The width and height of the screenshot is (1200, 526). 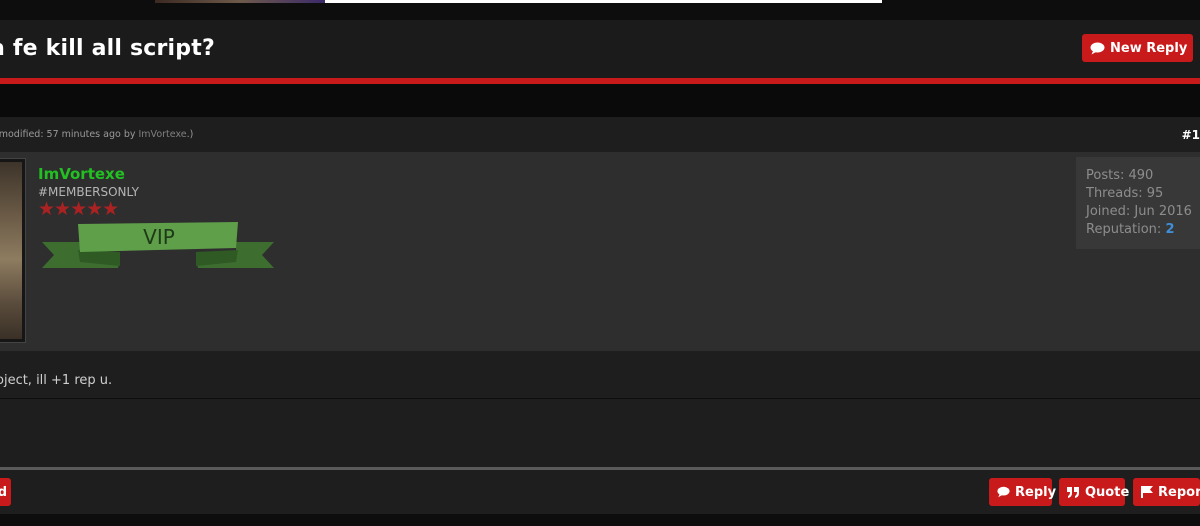 I want to click on flag-icon, so click(x=1147, y=492).